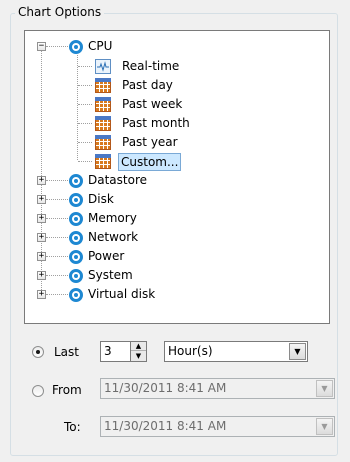  I want to click on tree-node-disk: + Disk, so click(175, 199).